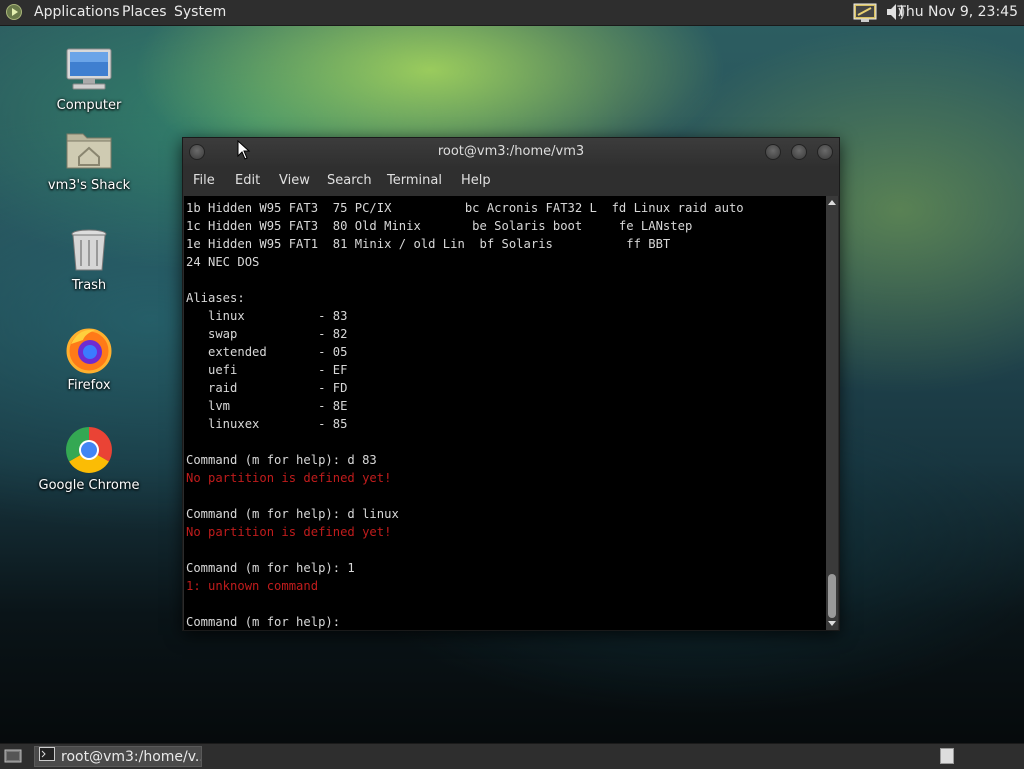  Describe the element at coordinates (267, 406) in the screenshot. I see `terminal-line: lvm - 8E` at that location.